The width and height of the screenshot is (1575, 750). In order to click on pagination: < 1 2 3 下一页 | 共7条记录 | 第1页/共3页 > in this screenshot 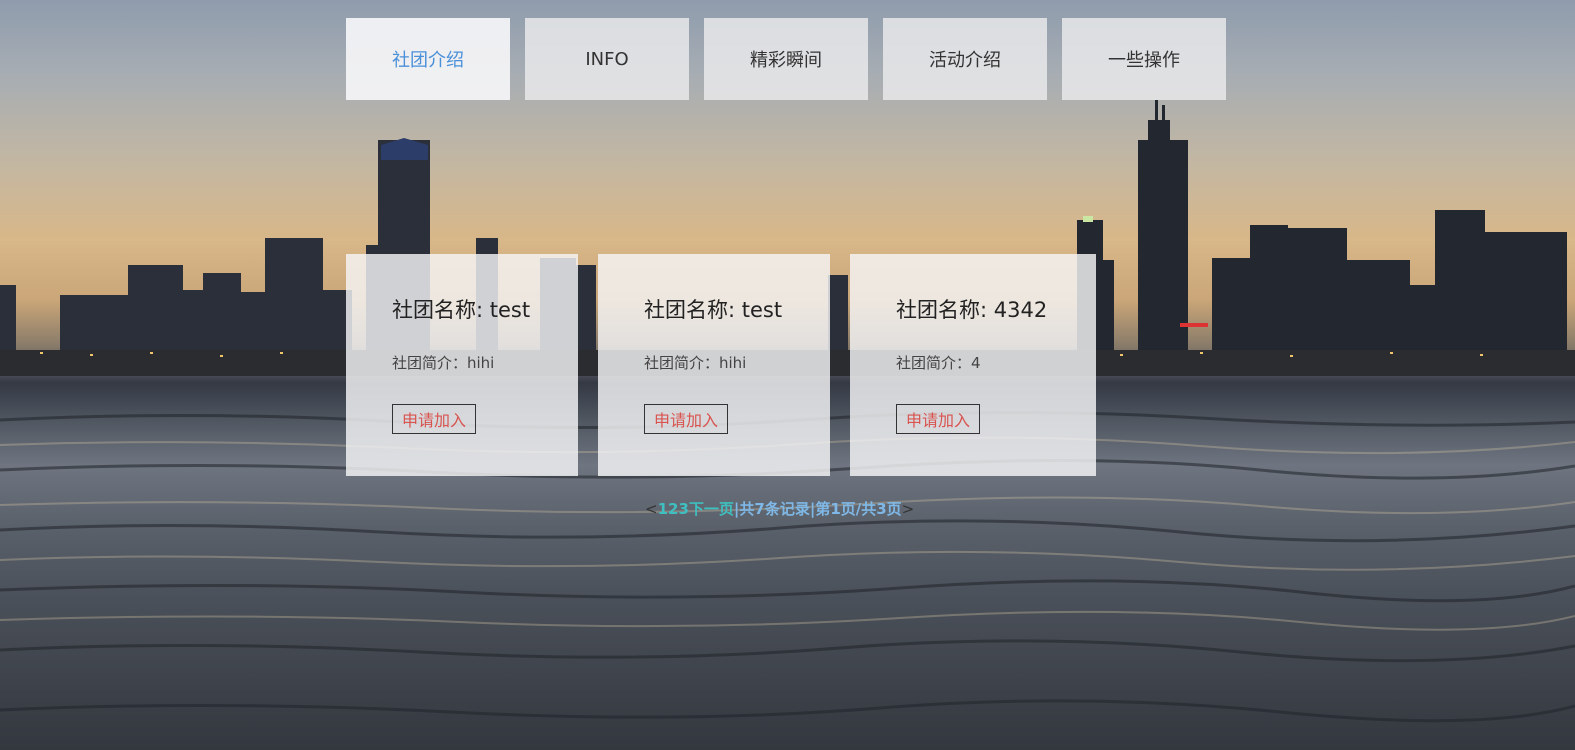, I will do `click(779, 508)`.